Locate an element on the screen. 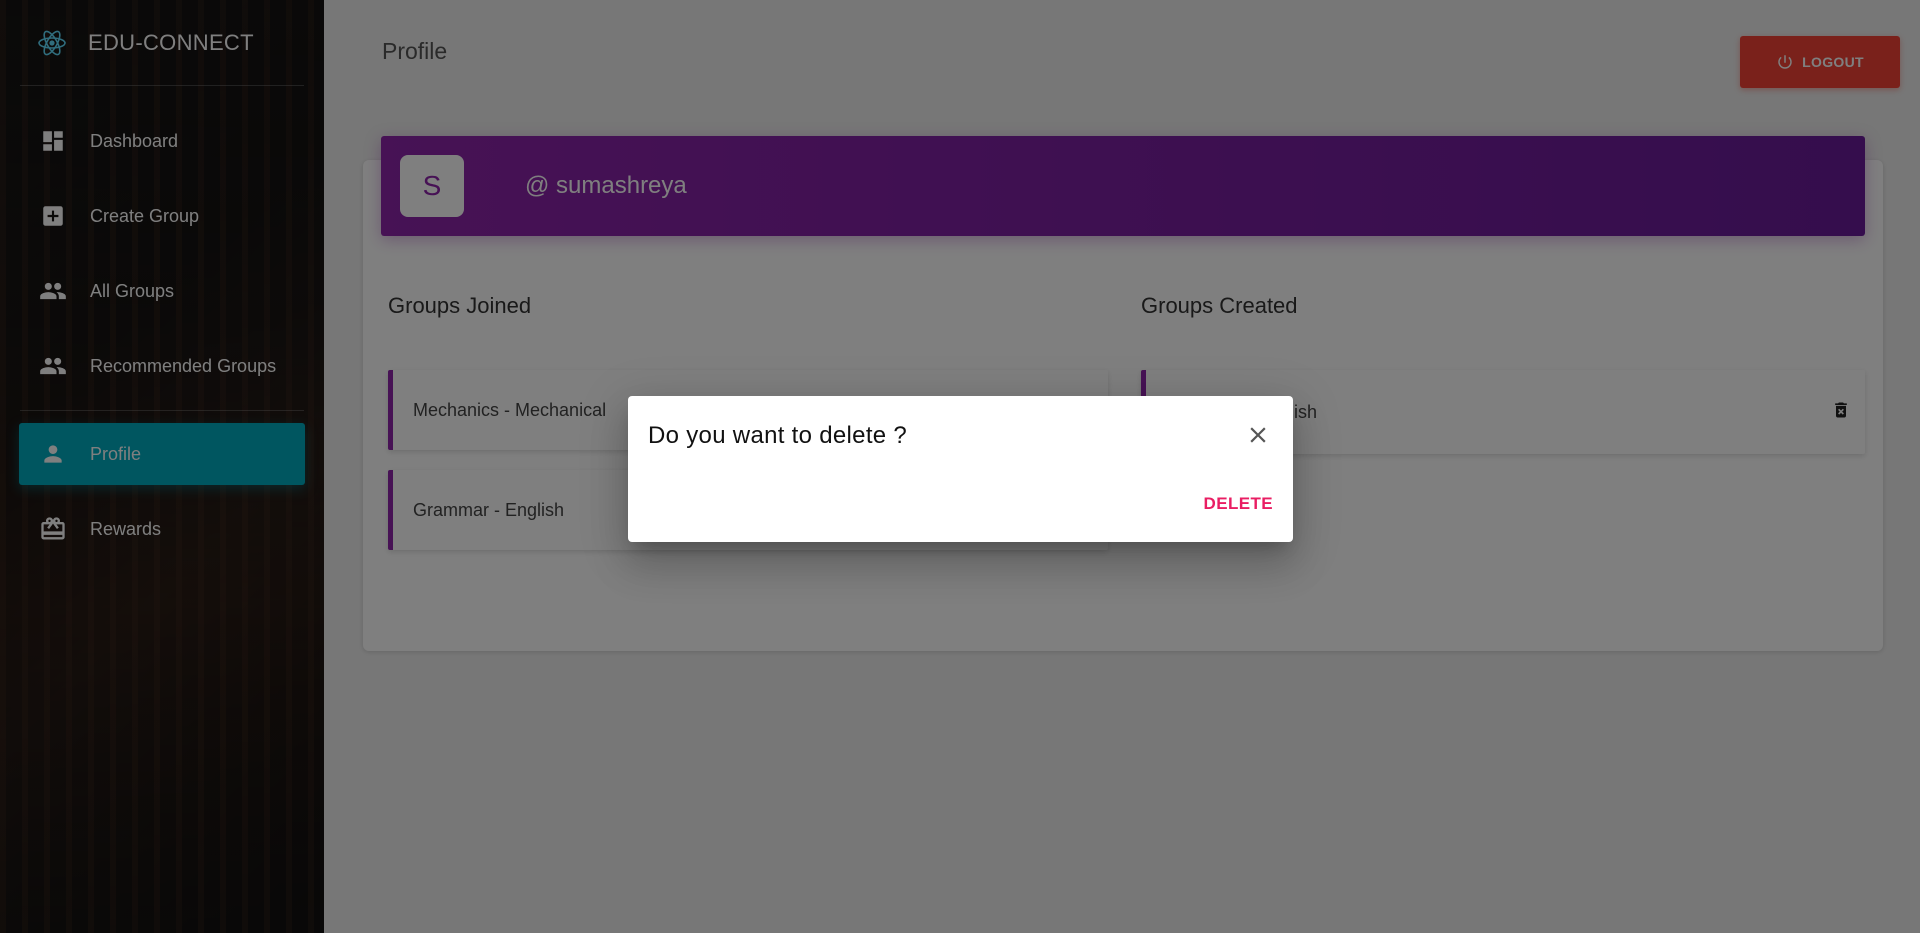 The width and height of the screenshot is (1920, 933). delete-button: DELETE is located at coordinates (1238, 504).